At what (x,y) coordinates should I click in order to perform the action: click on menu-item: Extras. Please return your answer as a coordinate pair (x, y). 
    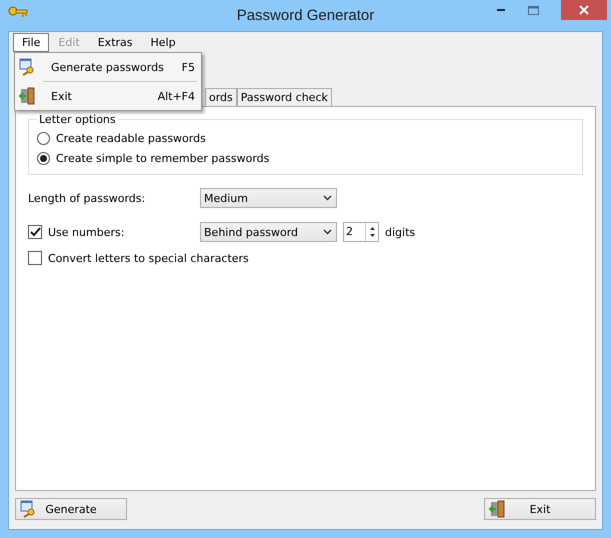
    Looking at the image, I should click on (115, 42).